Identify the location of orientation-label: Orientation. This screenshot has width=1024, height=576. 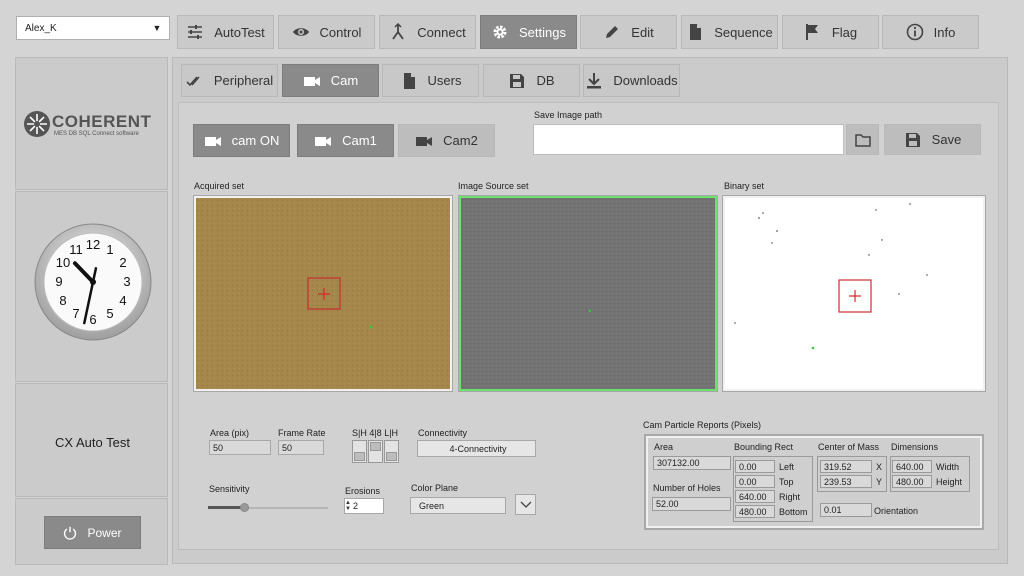
(896, 511).